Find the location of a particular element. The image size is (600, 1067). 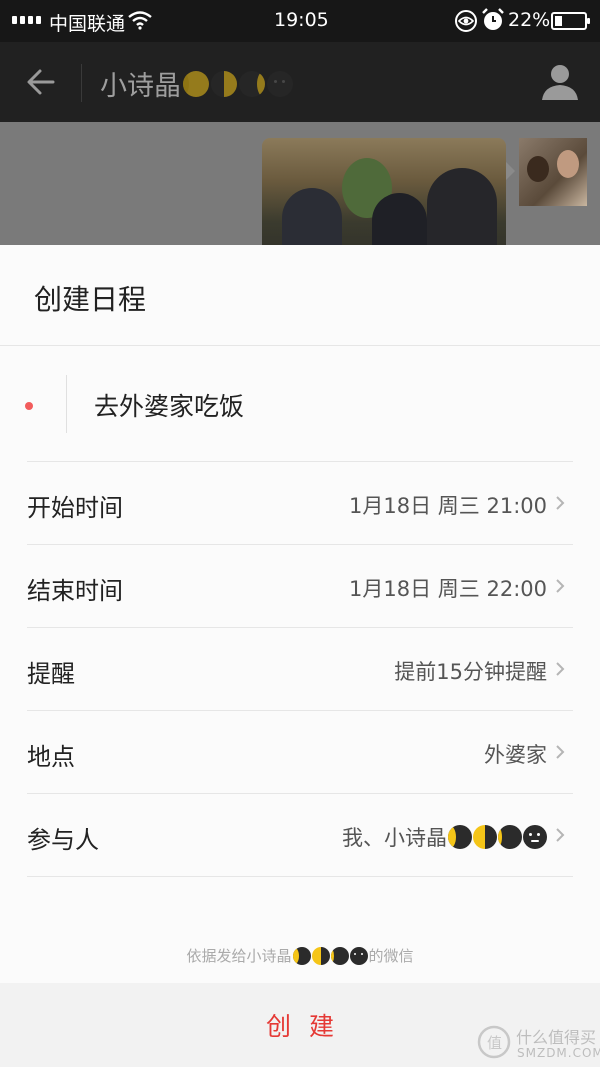

avatar is located at coordinates (553, 172).